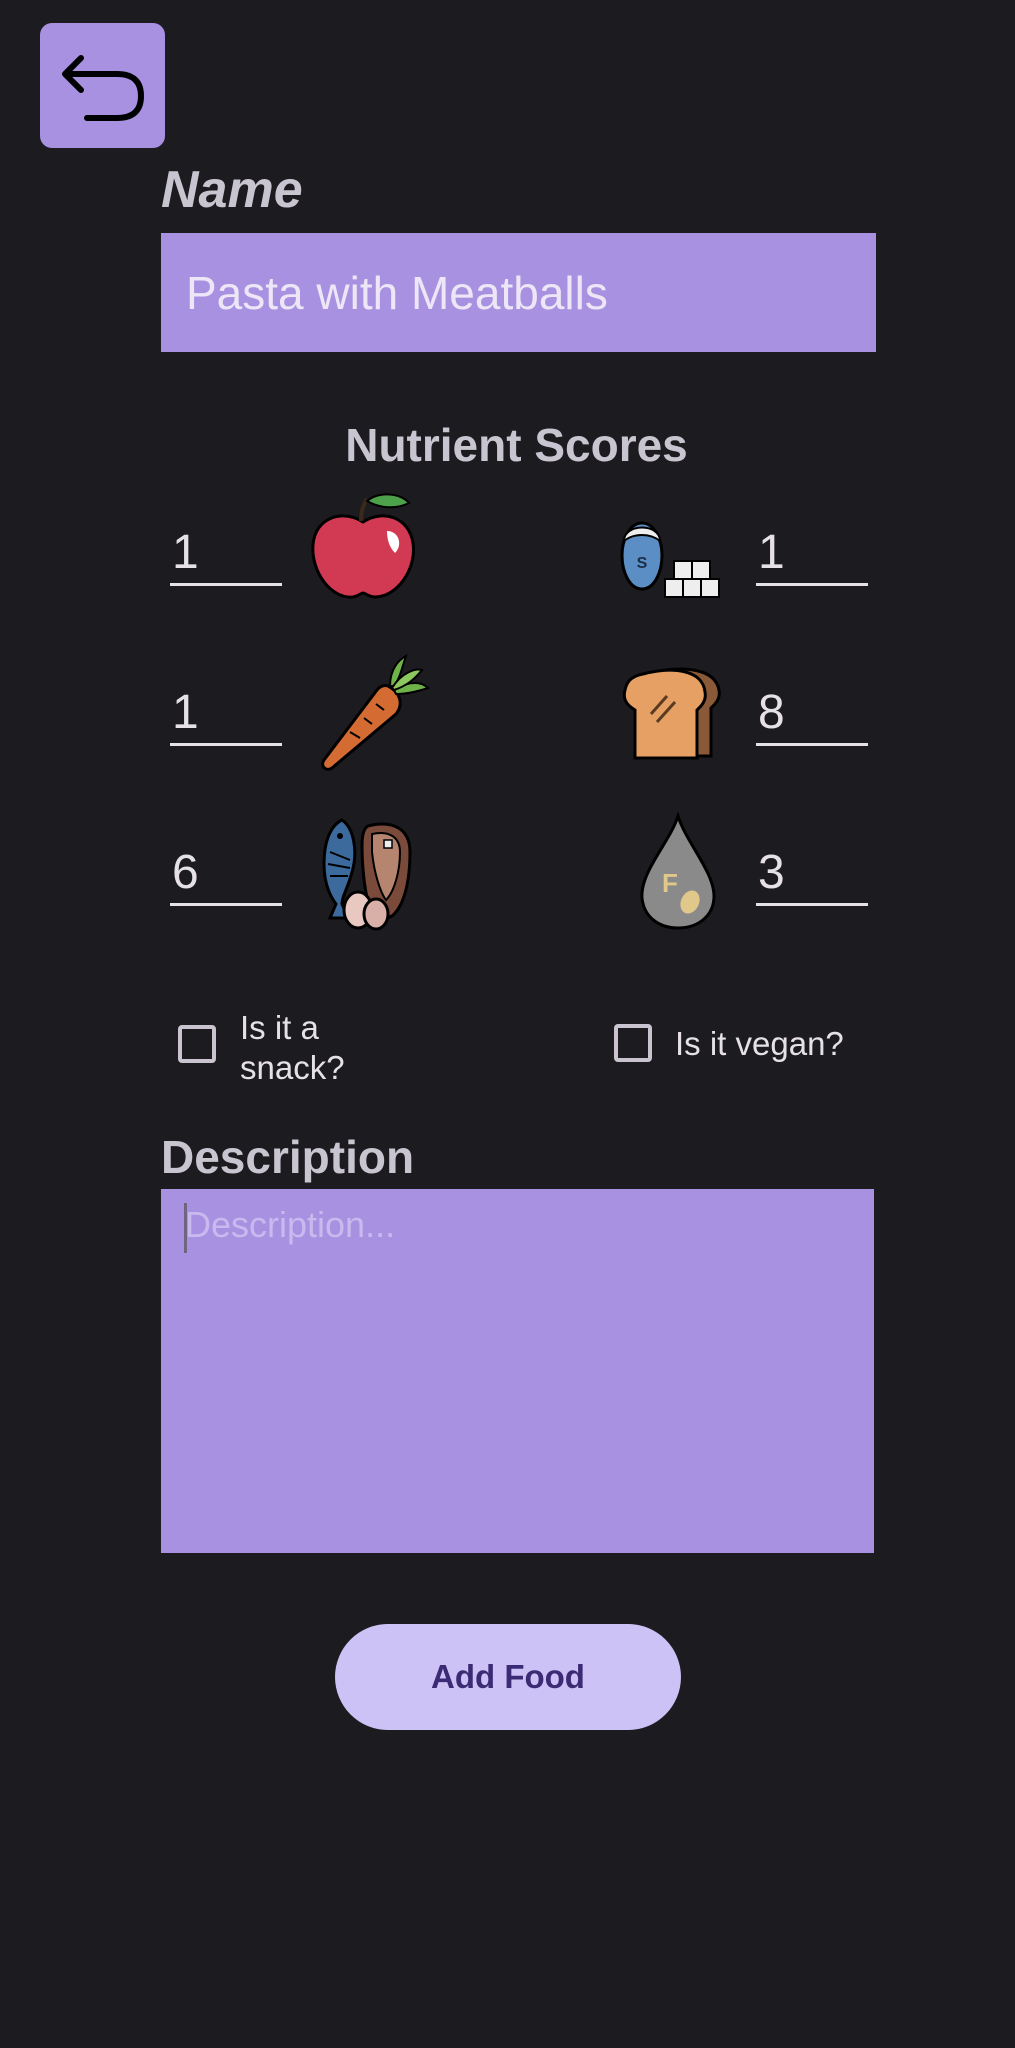  I want to click on name-label: Name, so click(232, 190).